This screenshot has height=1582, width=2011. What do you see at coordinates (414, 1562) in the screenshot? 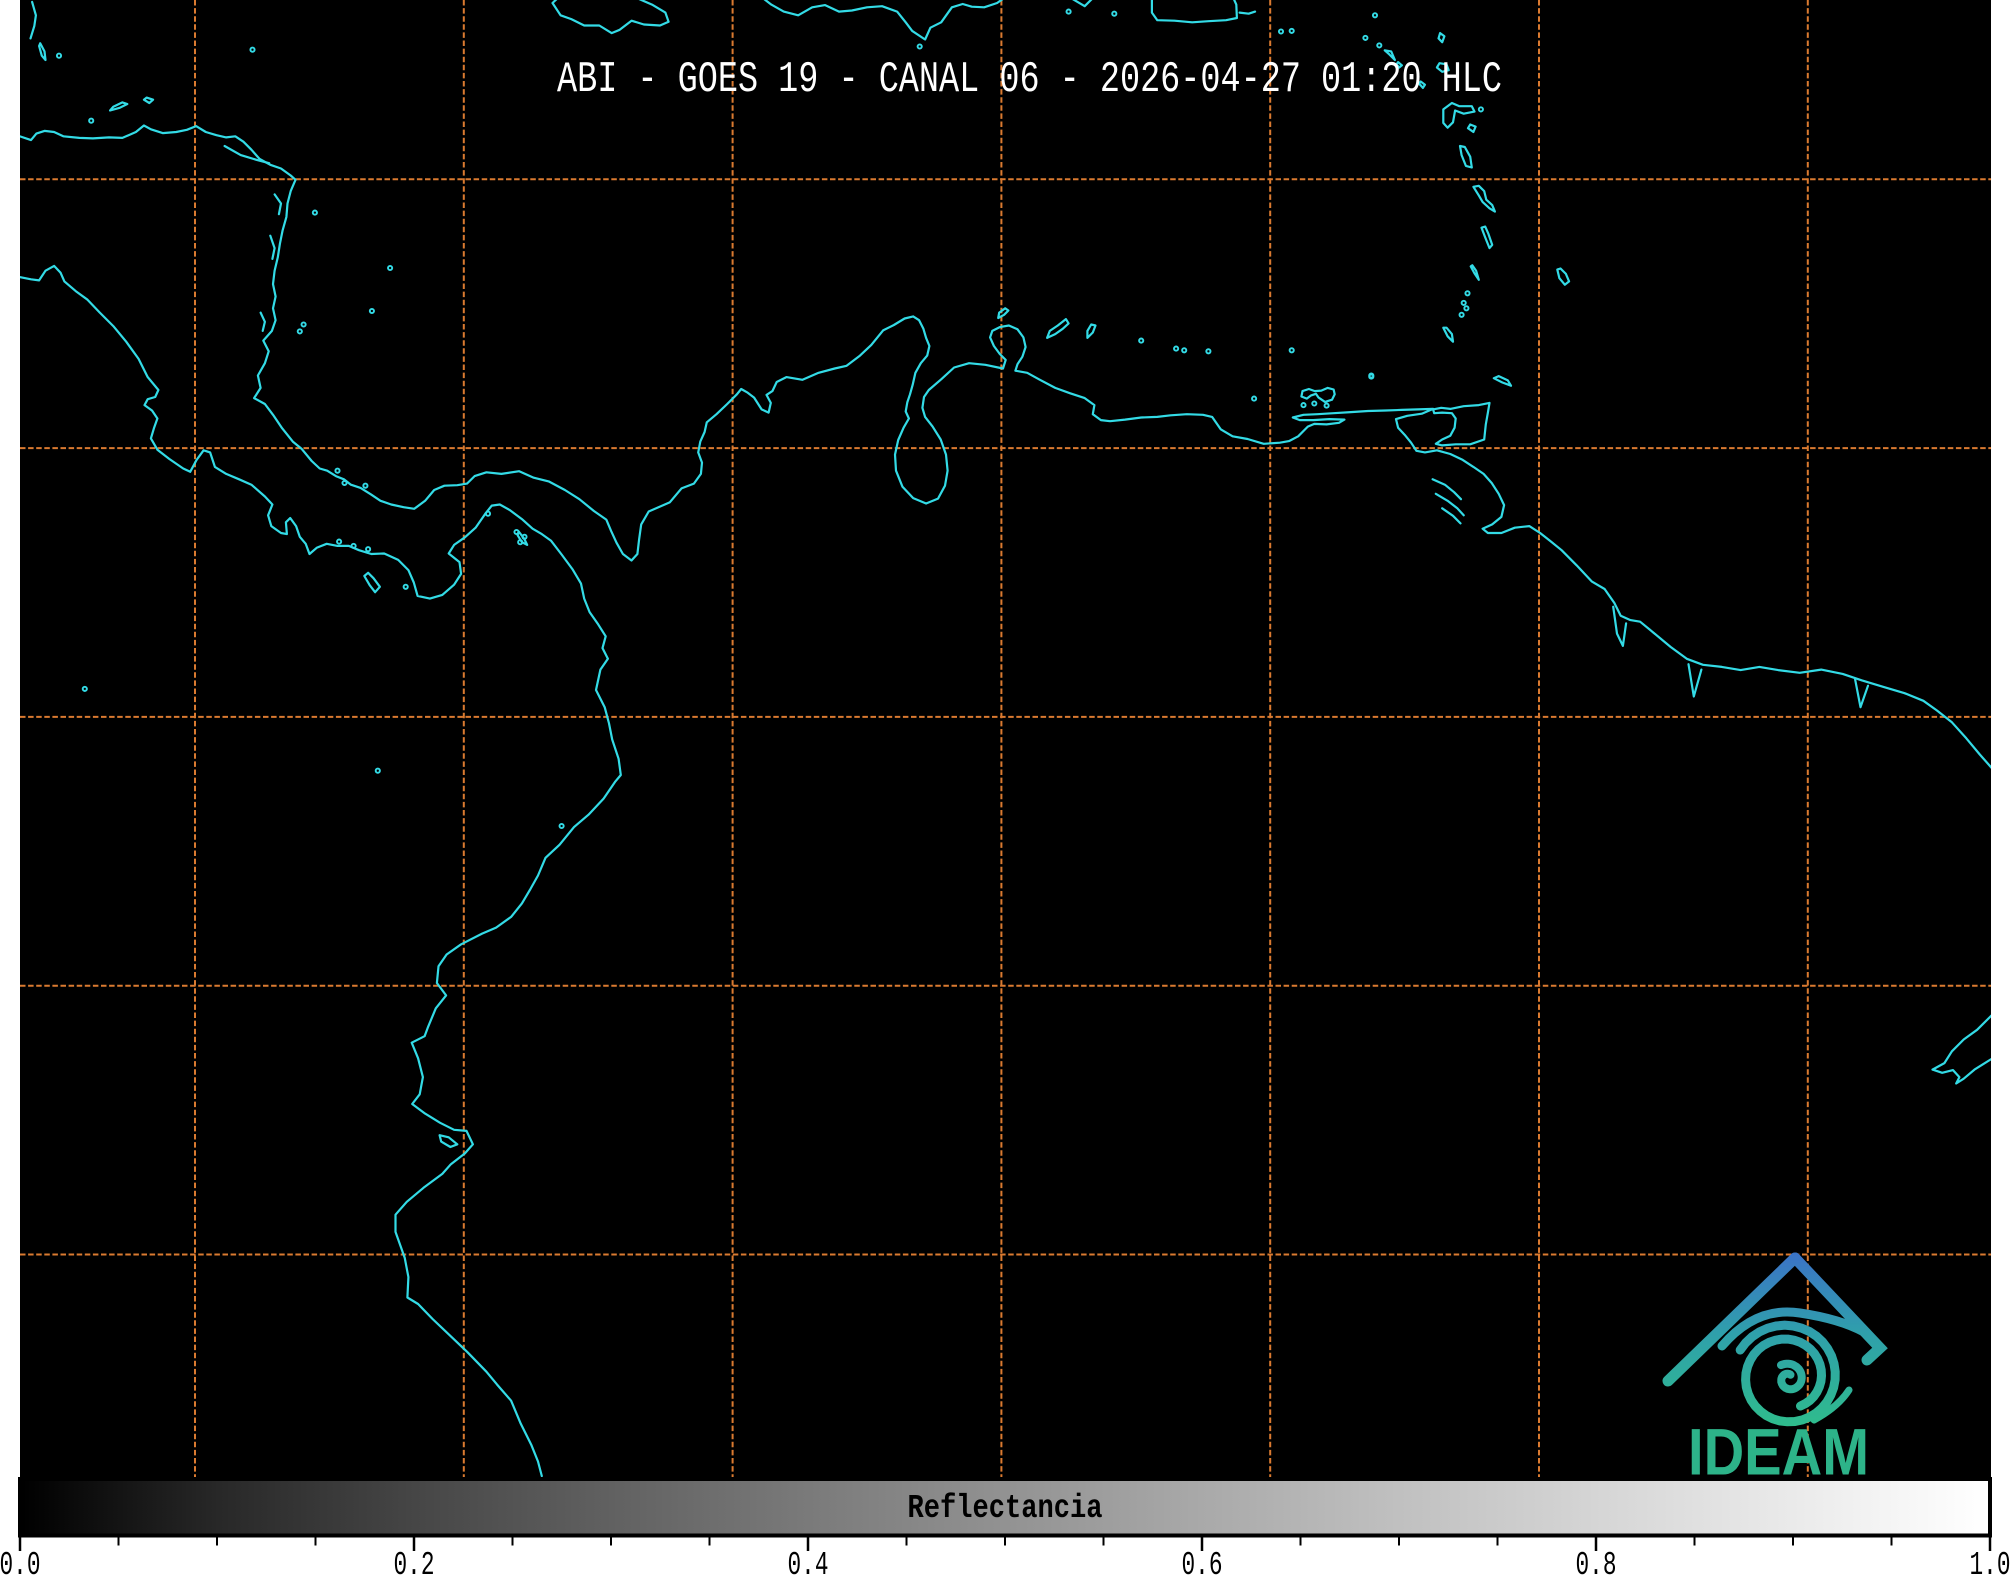
I see `svg-text: 0.2` at bounding box center [414, 1562].